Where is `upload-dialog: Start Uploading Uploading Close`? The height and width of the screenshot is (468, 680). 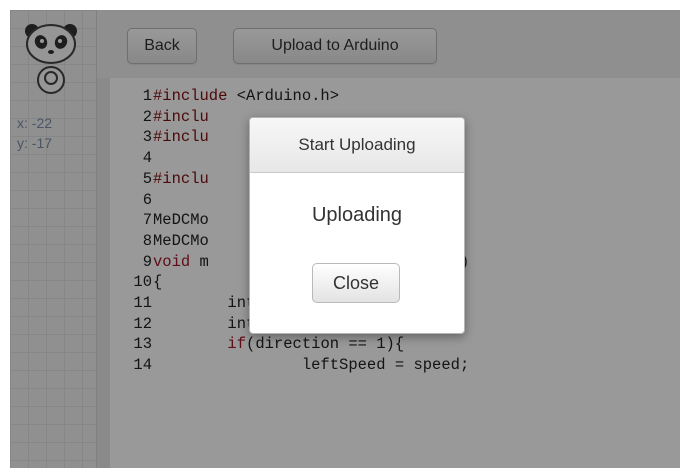
upload-dialog: Start Uploading Uploading Close is located at coordinates (357, 225).